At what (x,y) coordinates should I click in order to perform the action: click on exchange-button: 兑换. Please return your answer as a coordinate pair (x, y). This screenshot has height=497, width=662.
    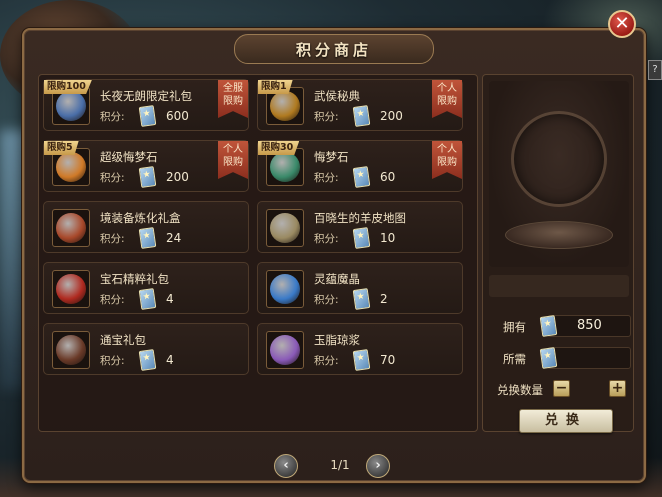
    Looking at the image, I should click on (566, 421).